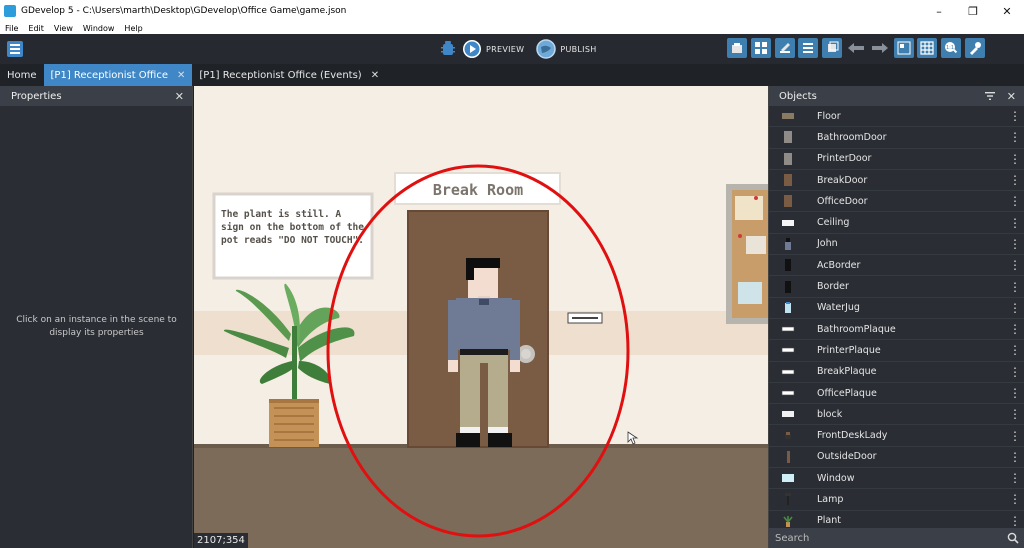 The image size is (1024, 548). I want to click on tab-receptionist-office-events: [P1] Receptionist Office (Events) ✕, so click(289, 75).